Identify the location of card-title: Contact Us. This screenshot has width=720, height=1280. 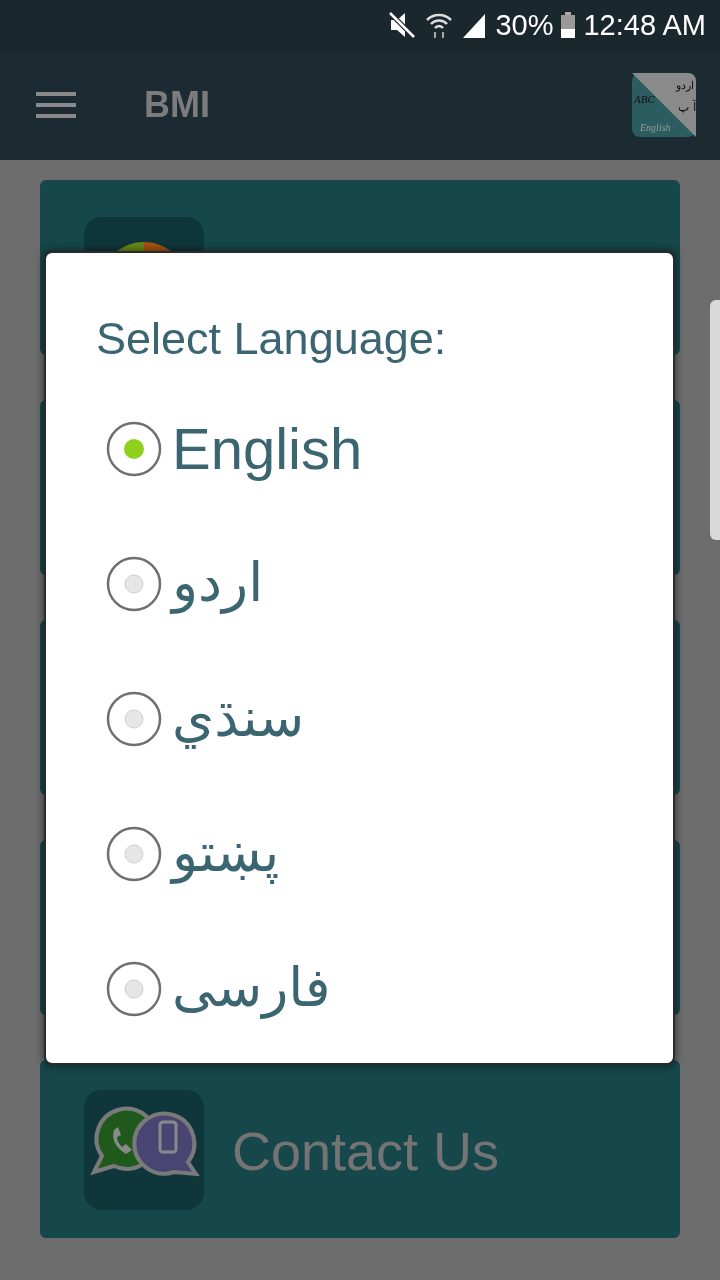
(366, 1151).